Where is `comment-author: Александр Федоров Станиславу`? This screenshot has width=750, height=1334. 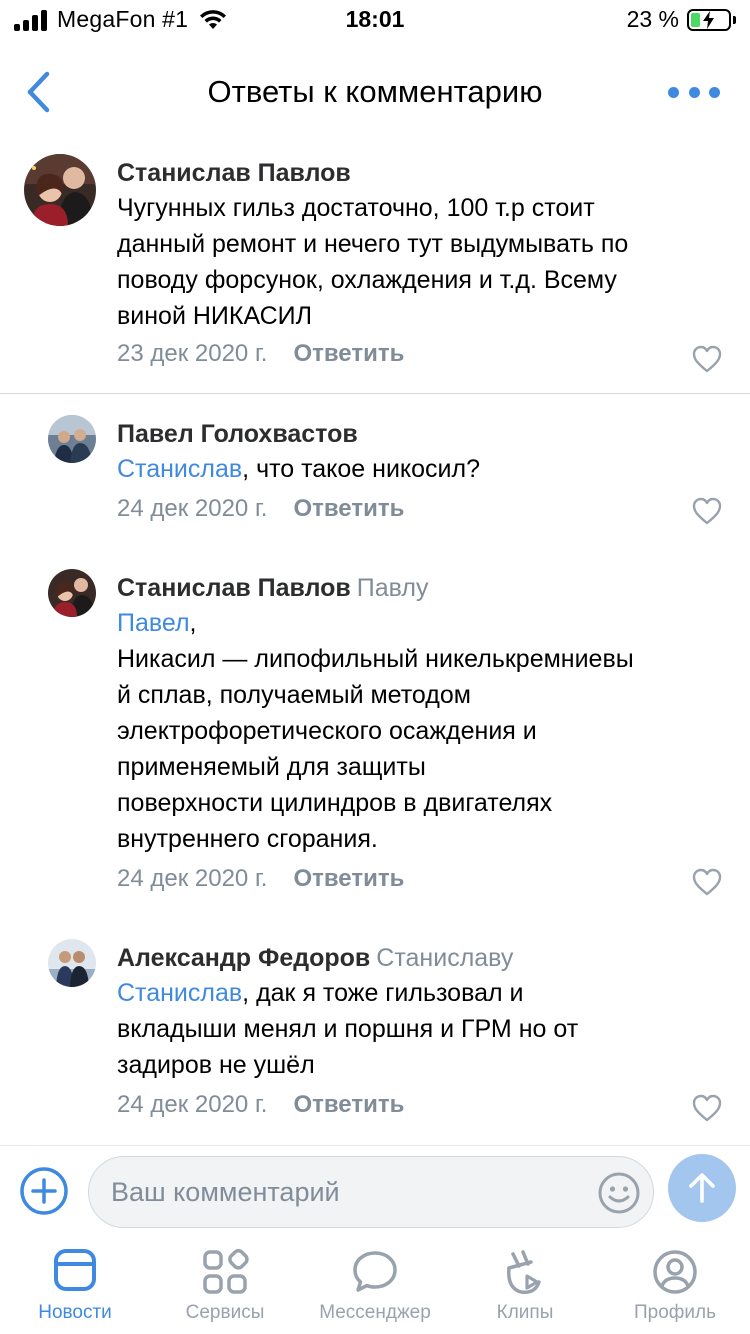
comment-author: Александр Федоров Станиславу is located at coordinates (419, 958).